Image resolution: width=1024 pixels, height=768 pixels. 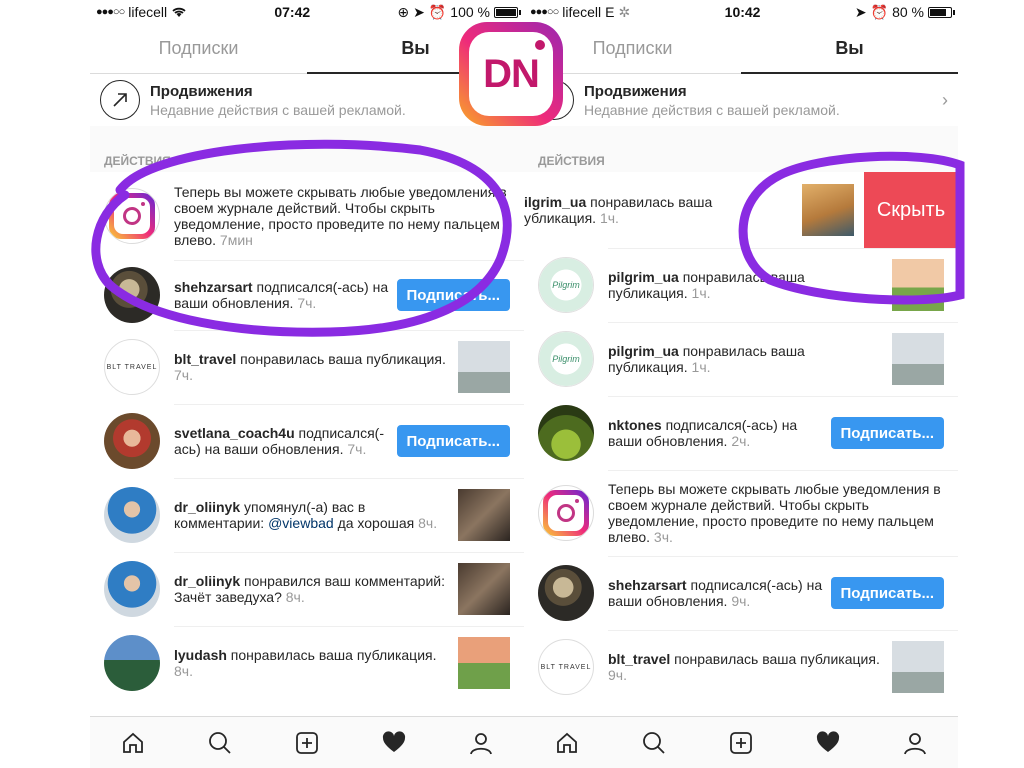 I want to click on clock: 10:42, so click(x=742, y=12).